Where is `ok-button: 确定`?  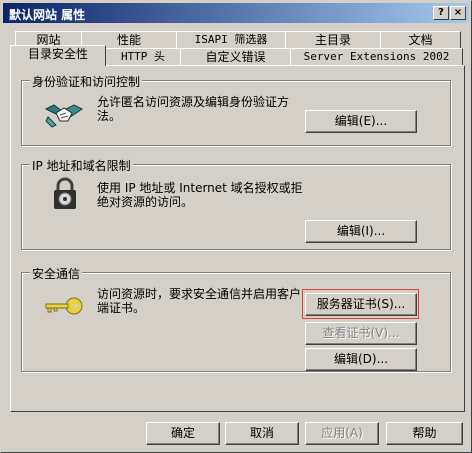 ok-button: 确定 is located at coordinates (183, 433).